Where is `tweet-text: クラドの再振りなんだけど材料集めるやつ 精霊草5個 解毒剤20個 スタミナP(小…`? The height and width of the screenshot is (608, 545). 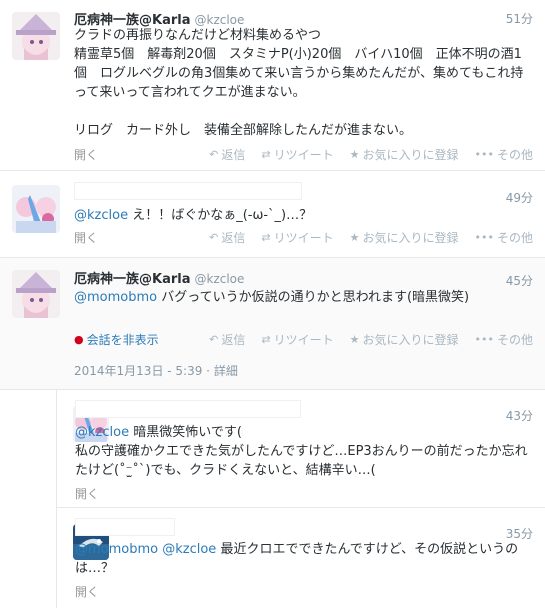 tweet-text: クラドの再振りなんだけど材料集めるやつ 精霊草5個 解毒剤20個 スタミナP(小… is located at coordinates (299, 83).